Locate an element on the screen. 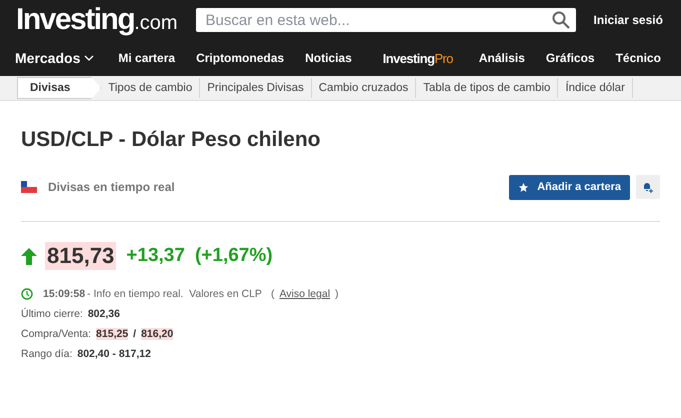 Image resolution: width=681 pixels, height=418 pixels. login-link: Iniciar sesió is located at coordinates (628, 20).